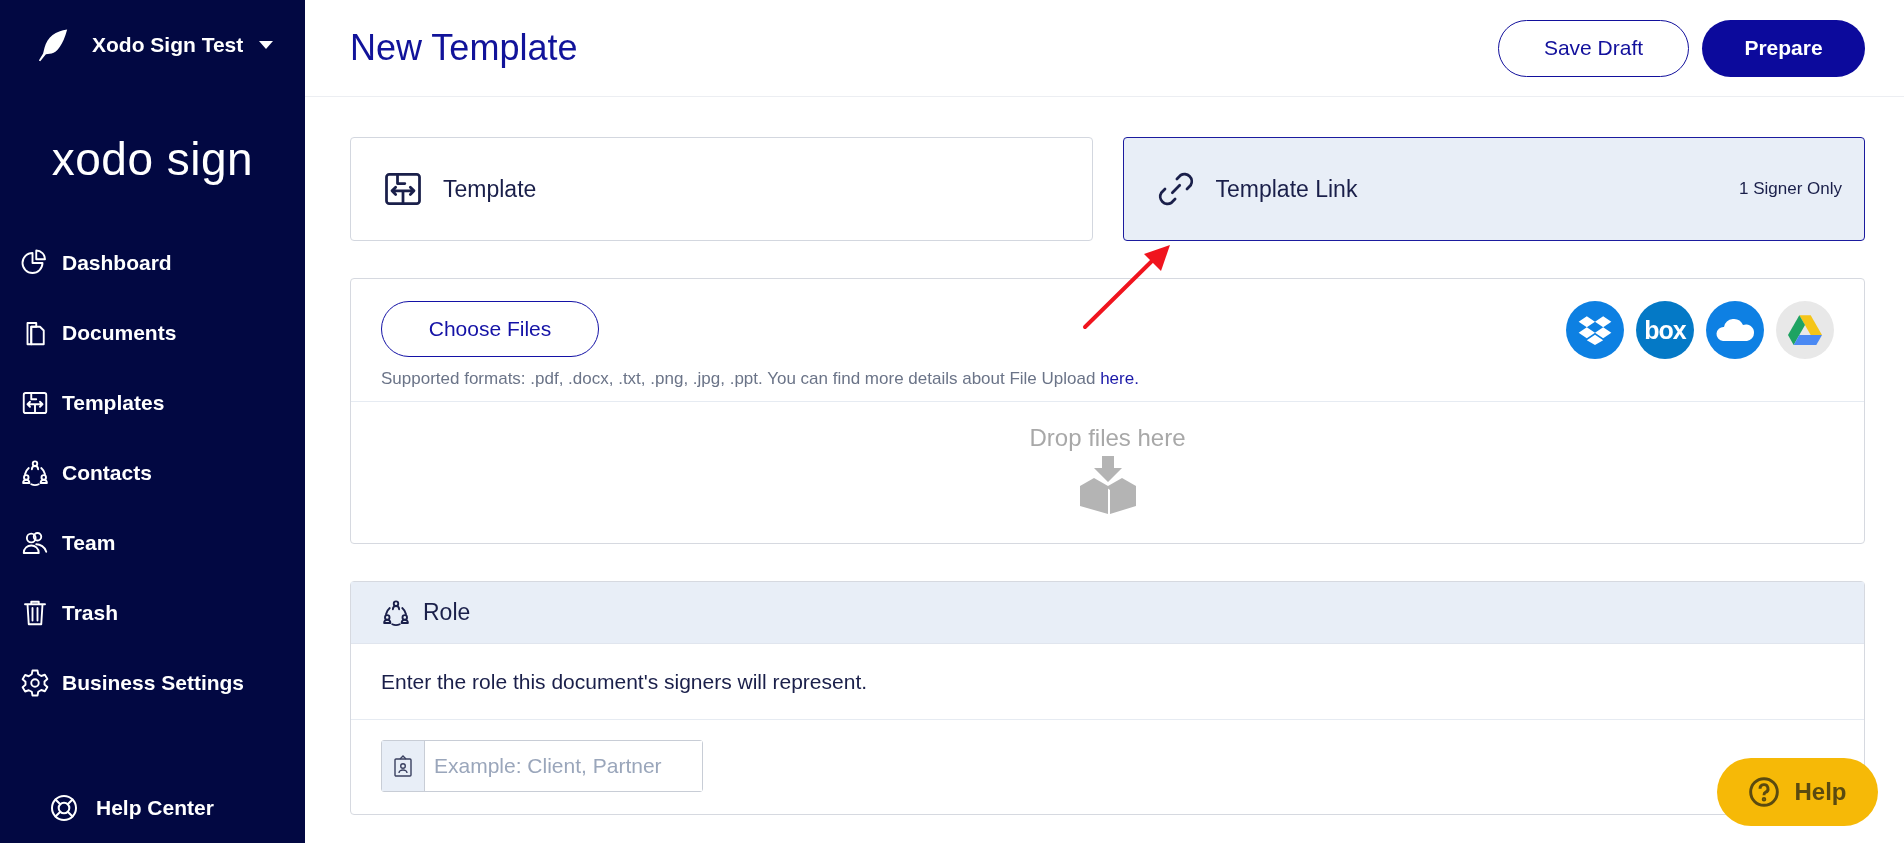 The height and width of the screenshot is (843, 1904). What do you see at coordinates (1119, 378) in the screenshot?
I see `file-upload-link: here.` at bounding box center [1119, 378].